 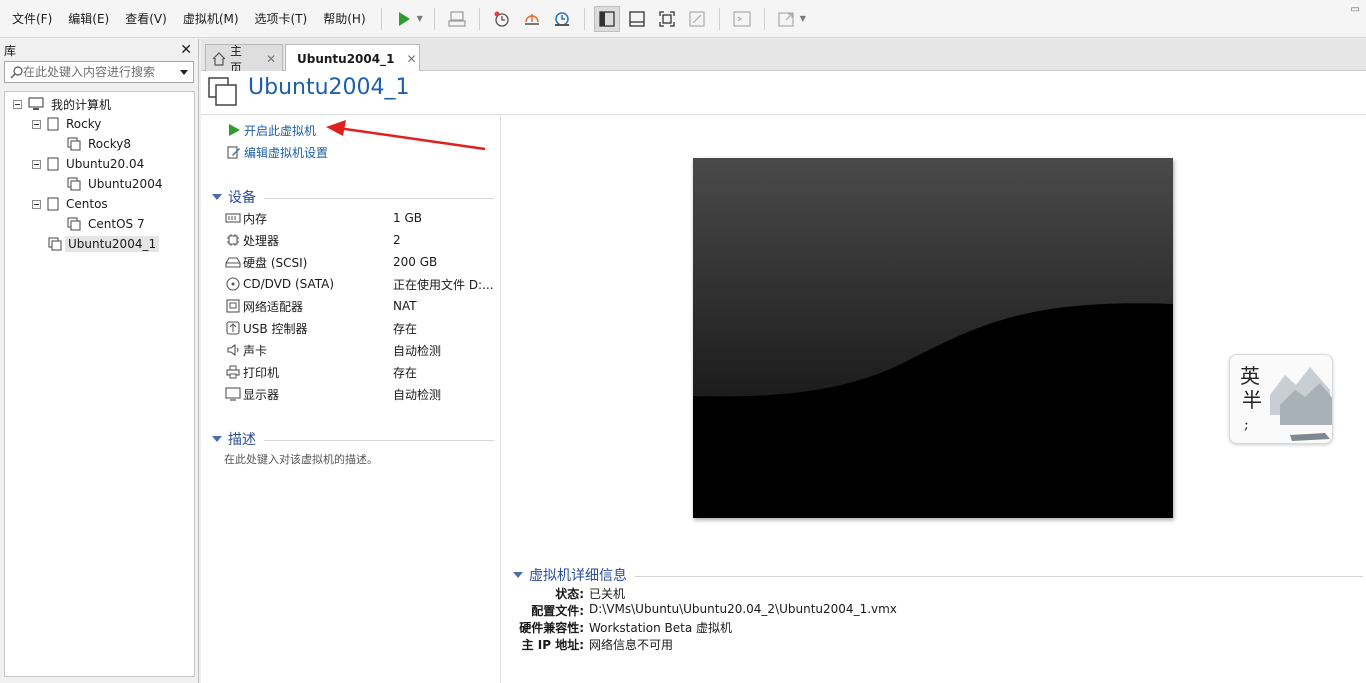 What do you see at coordinates (36, 103) in the screenshot?
I see `computer-icon` at bounding box center [36, 103].